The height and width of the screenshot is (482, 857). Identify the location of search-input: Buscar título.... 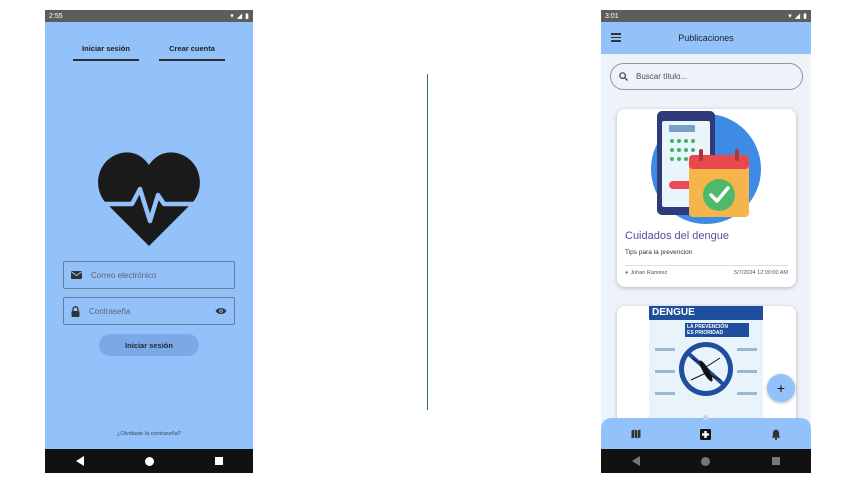
(706, 76).